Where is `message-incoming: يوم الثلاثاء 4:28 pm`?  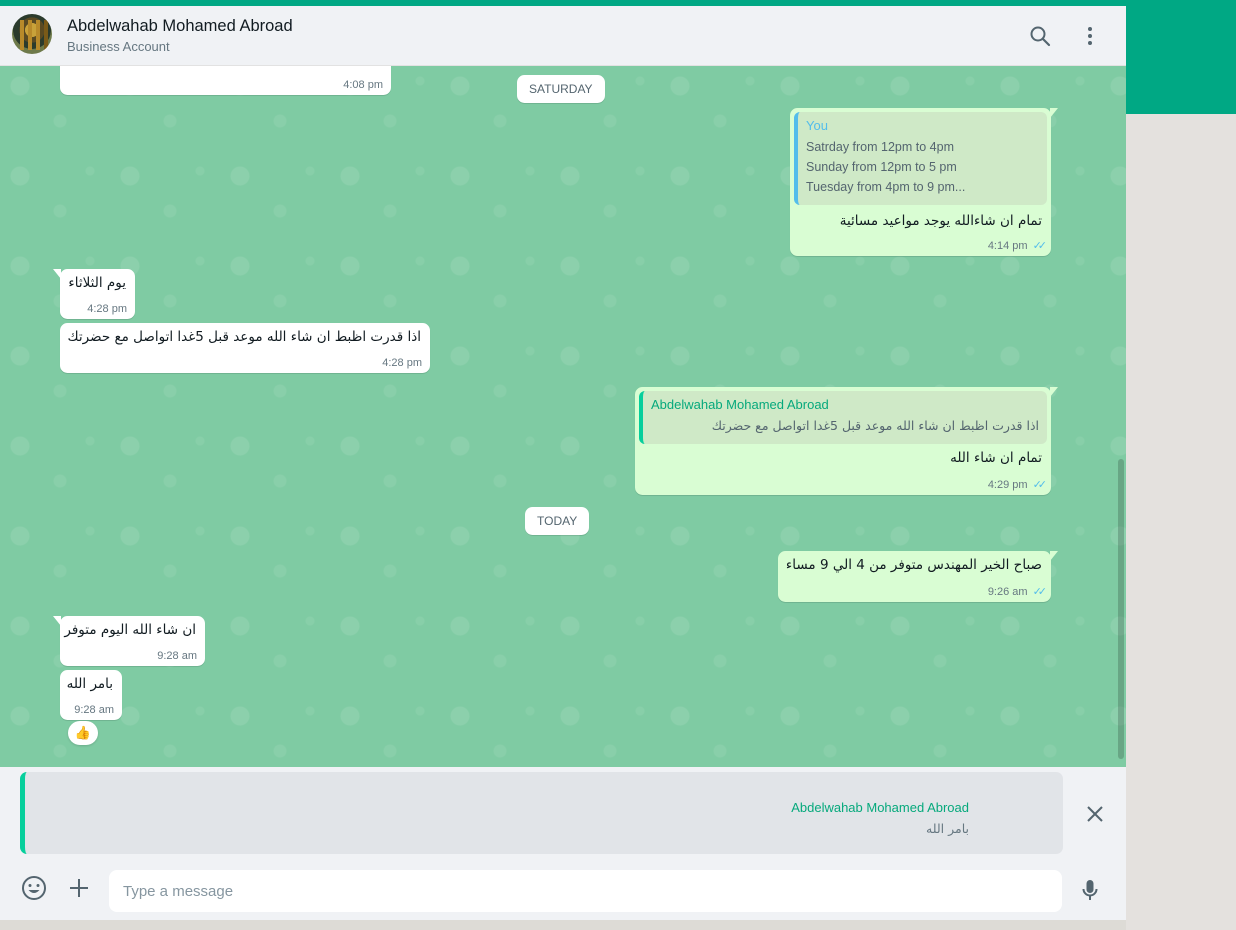
message-incoming: يوم الثلاثاء 4:28 pm is located at coordinates (94, 294).